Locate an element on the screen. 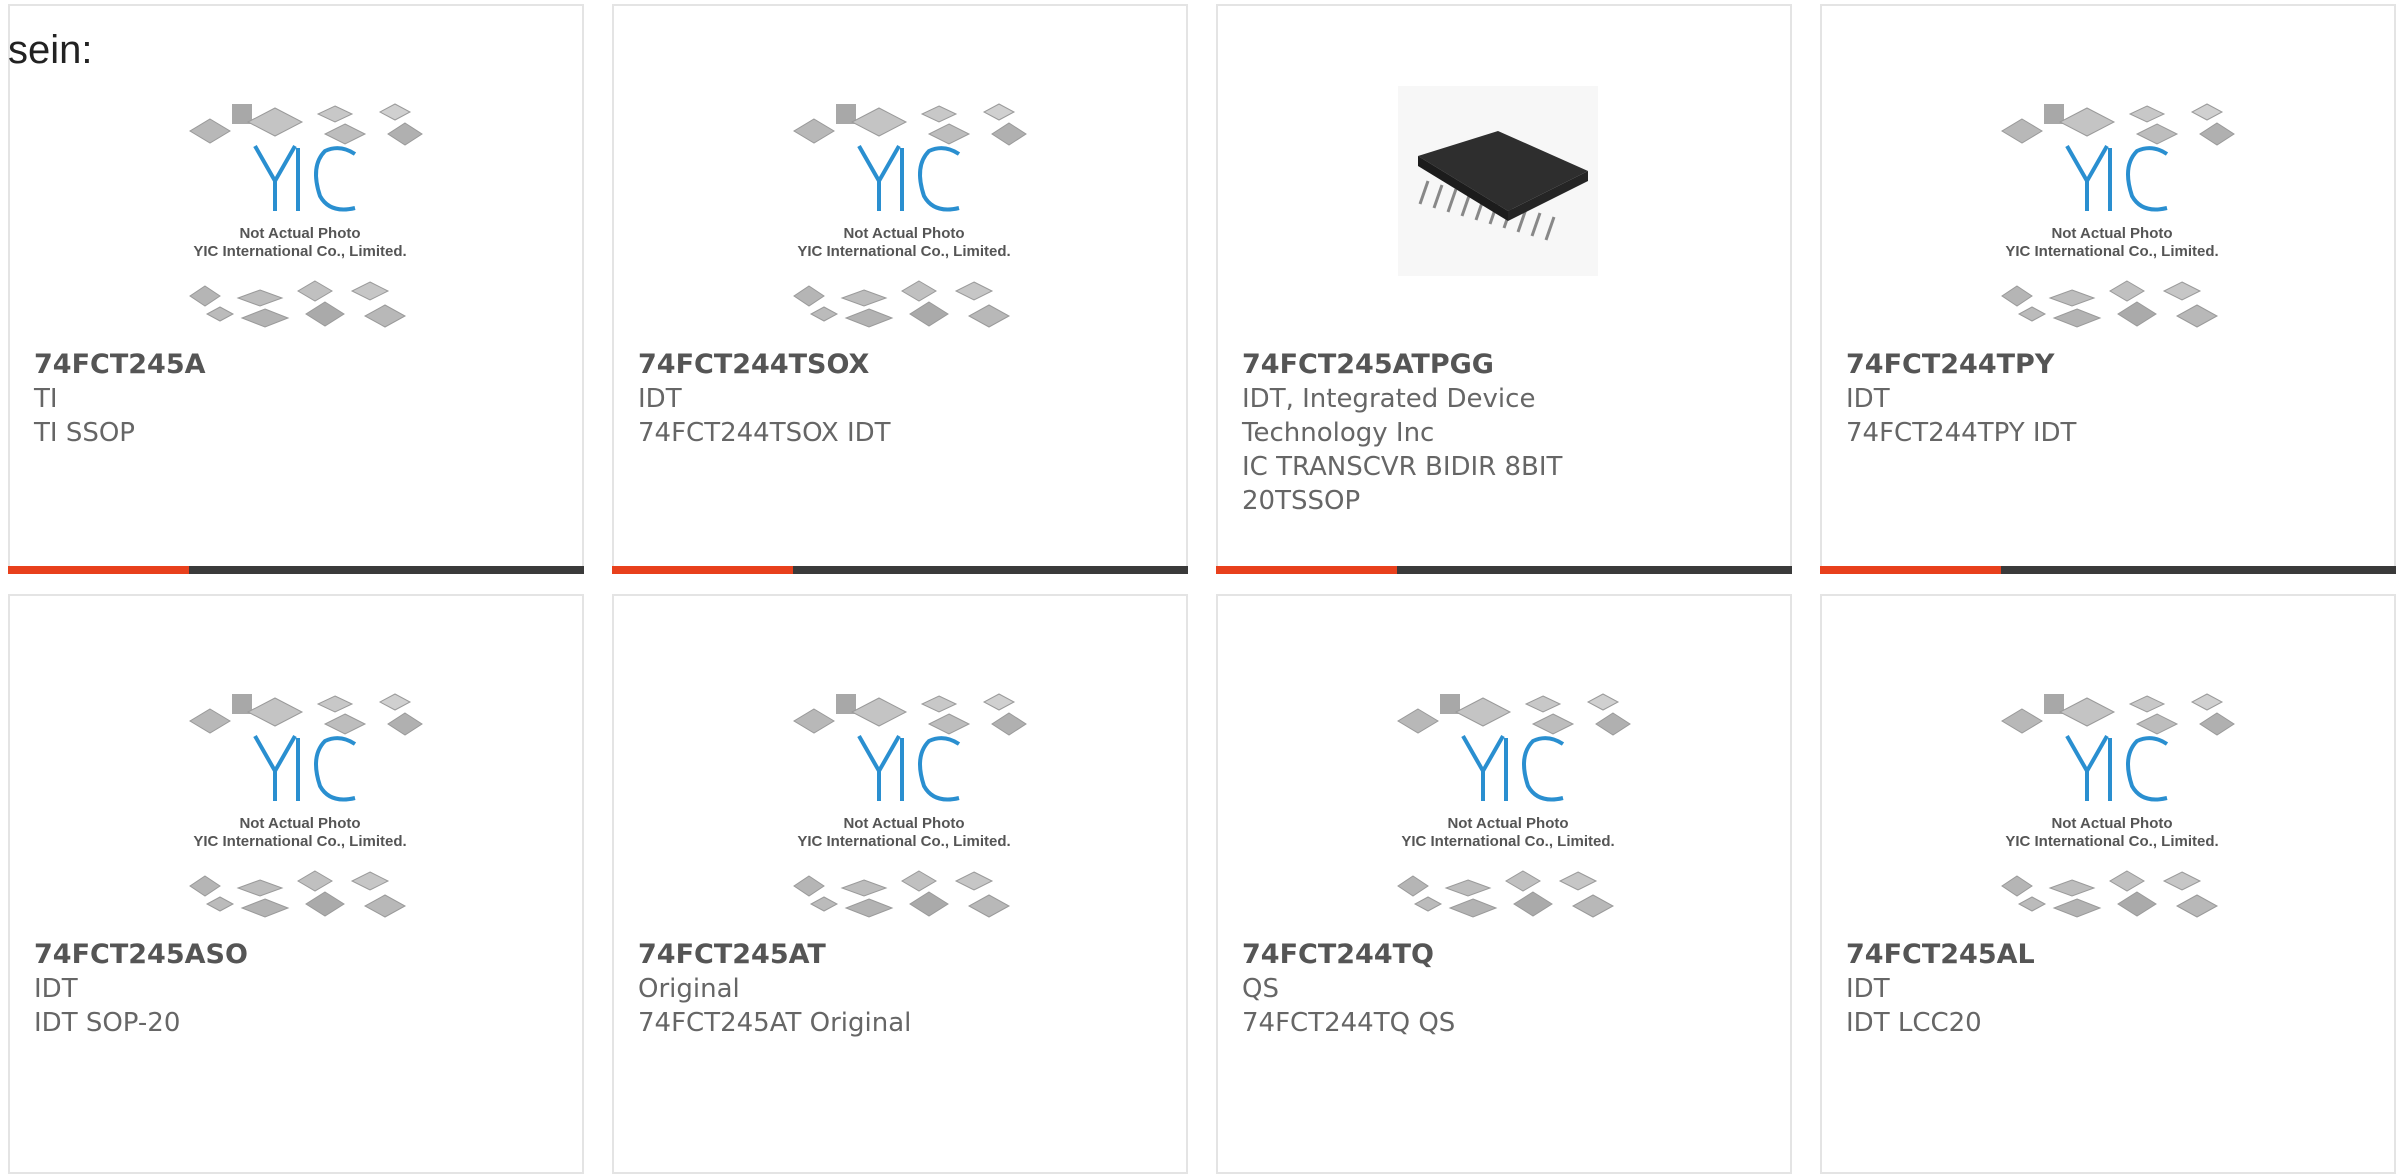 This screenshot has height=1174, width=2400. product-info: 74FCT245A TI TI SSOP is located at coordinates (199, 399).